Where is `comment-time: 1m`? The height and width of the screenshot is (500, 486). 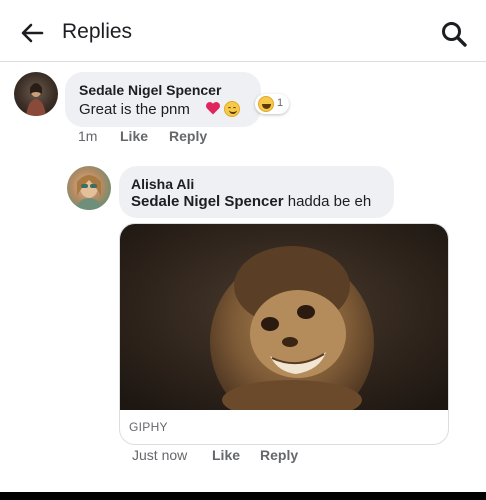
comment-time: 1m is located at coordinates (88, 136).